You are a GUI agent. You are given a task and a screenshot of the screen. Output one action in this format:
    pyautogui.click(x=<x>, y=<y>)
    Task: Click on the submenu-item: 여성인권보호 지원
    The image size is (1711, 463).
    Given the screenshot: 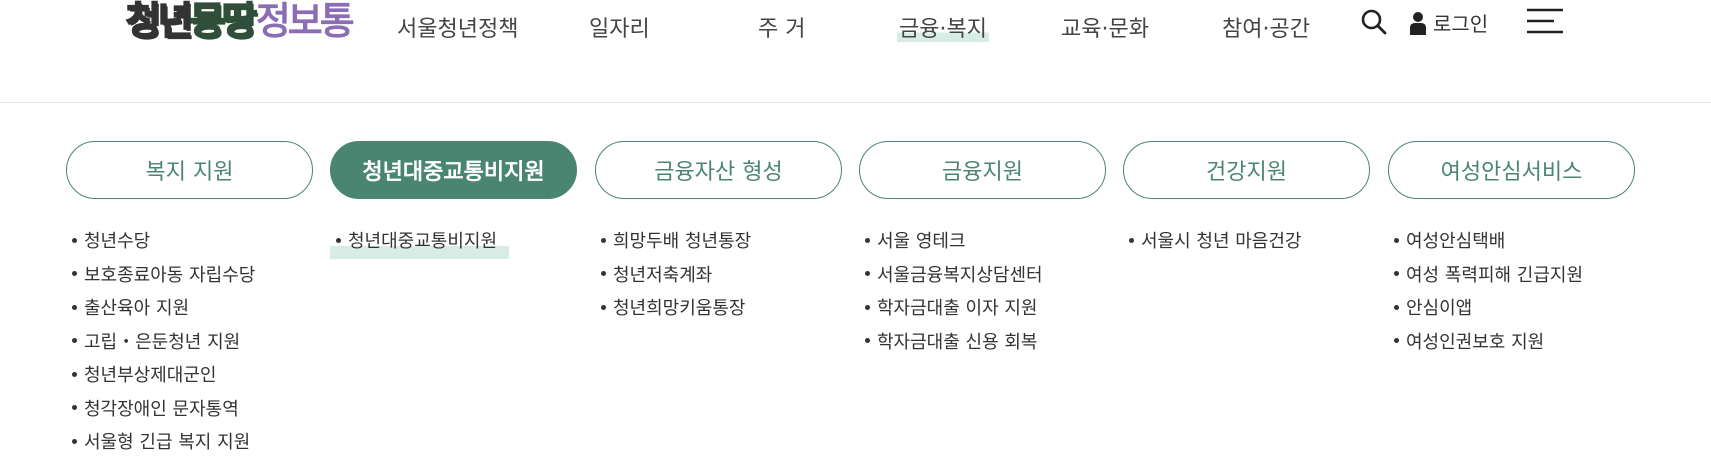 What is the action you would take?
    pyautogui.click(x=1488, y=343)
    